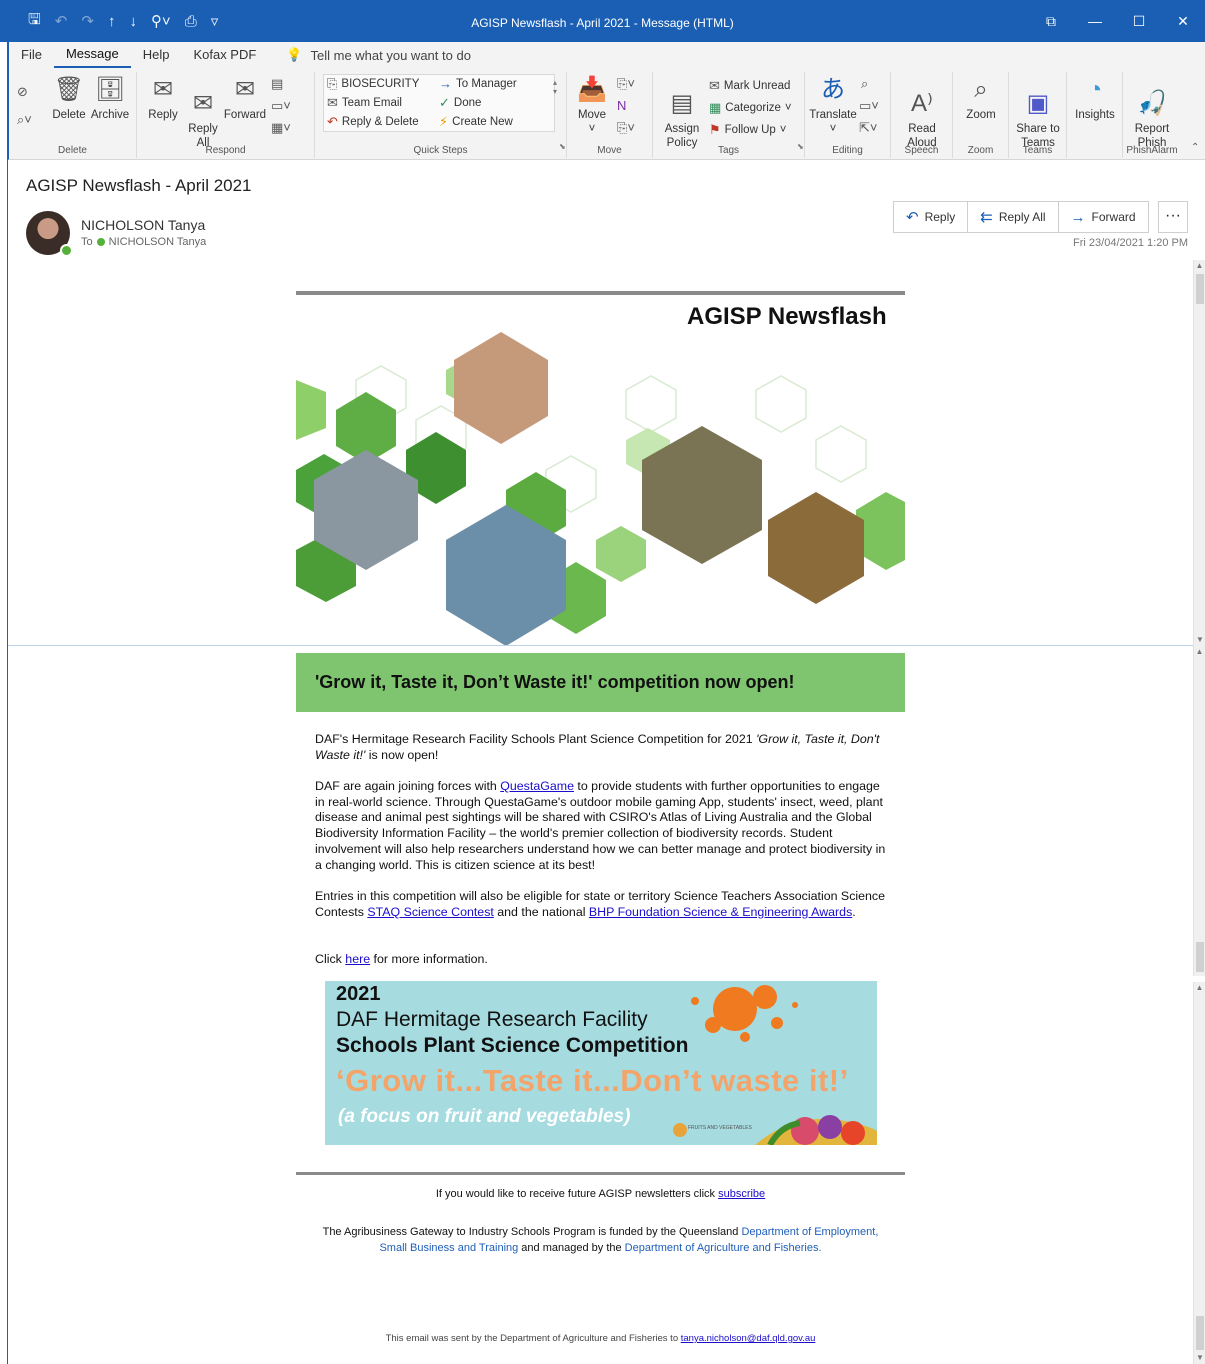  Describe the element at coordinates (408, 786) in the screenshot. I see `p2-text-a: DAF are again joining forces with` at that location.